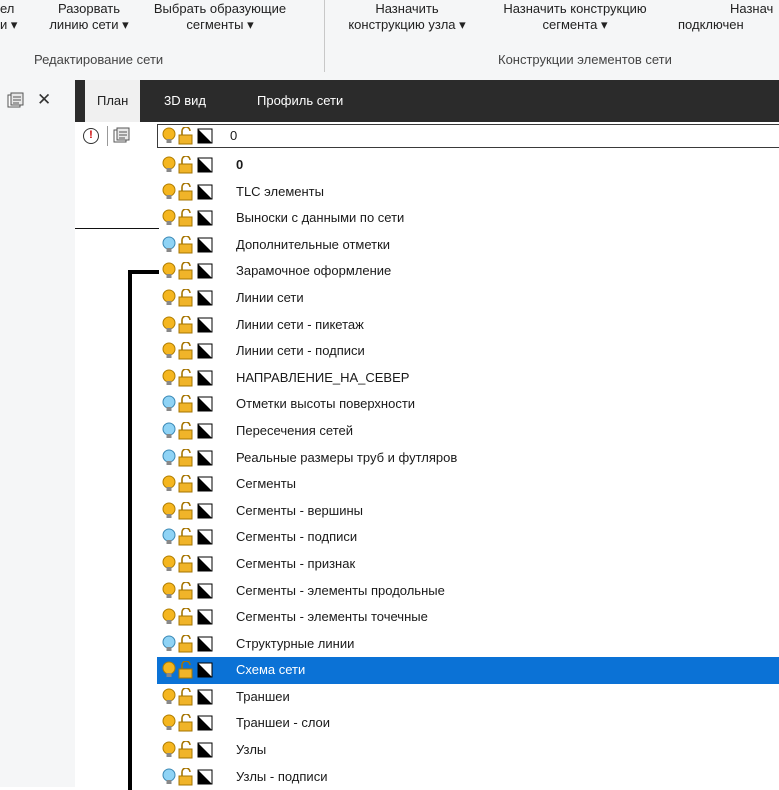  Describe the element at coordinates (468, 564) in the screenshot. I see `layer-list-item: Сегменты - признак` at that location.